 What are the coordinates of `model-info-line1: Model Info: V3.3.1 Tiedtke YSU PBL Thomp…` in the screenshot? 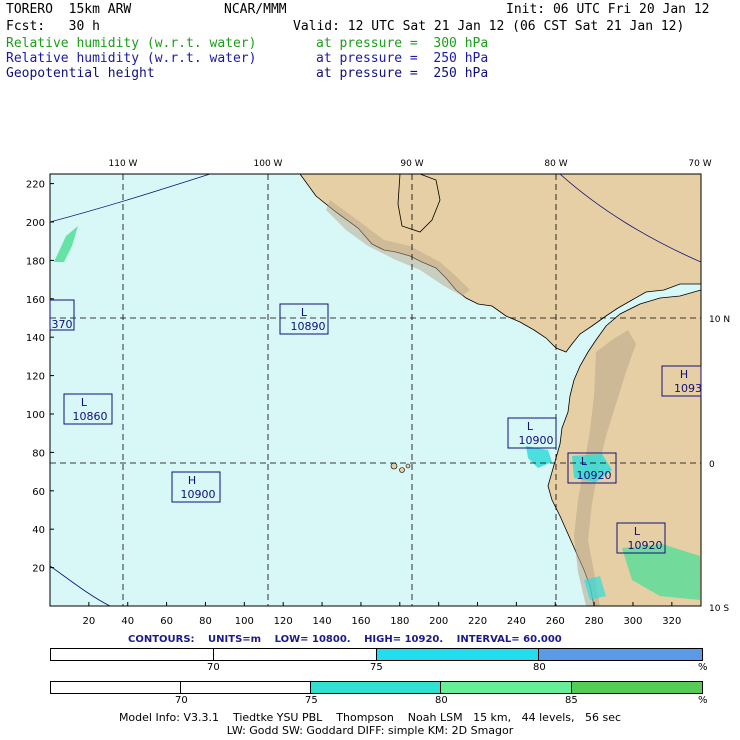 It's located at (370, 717).